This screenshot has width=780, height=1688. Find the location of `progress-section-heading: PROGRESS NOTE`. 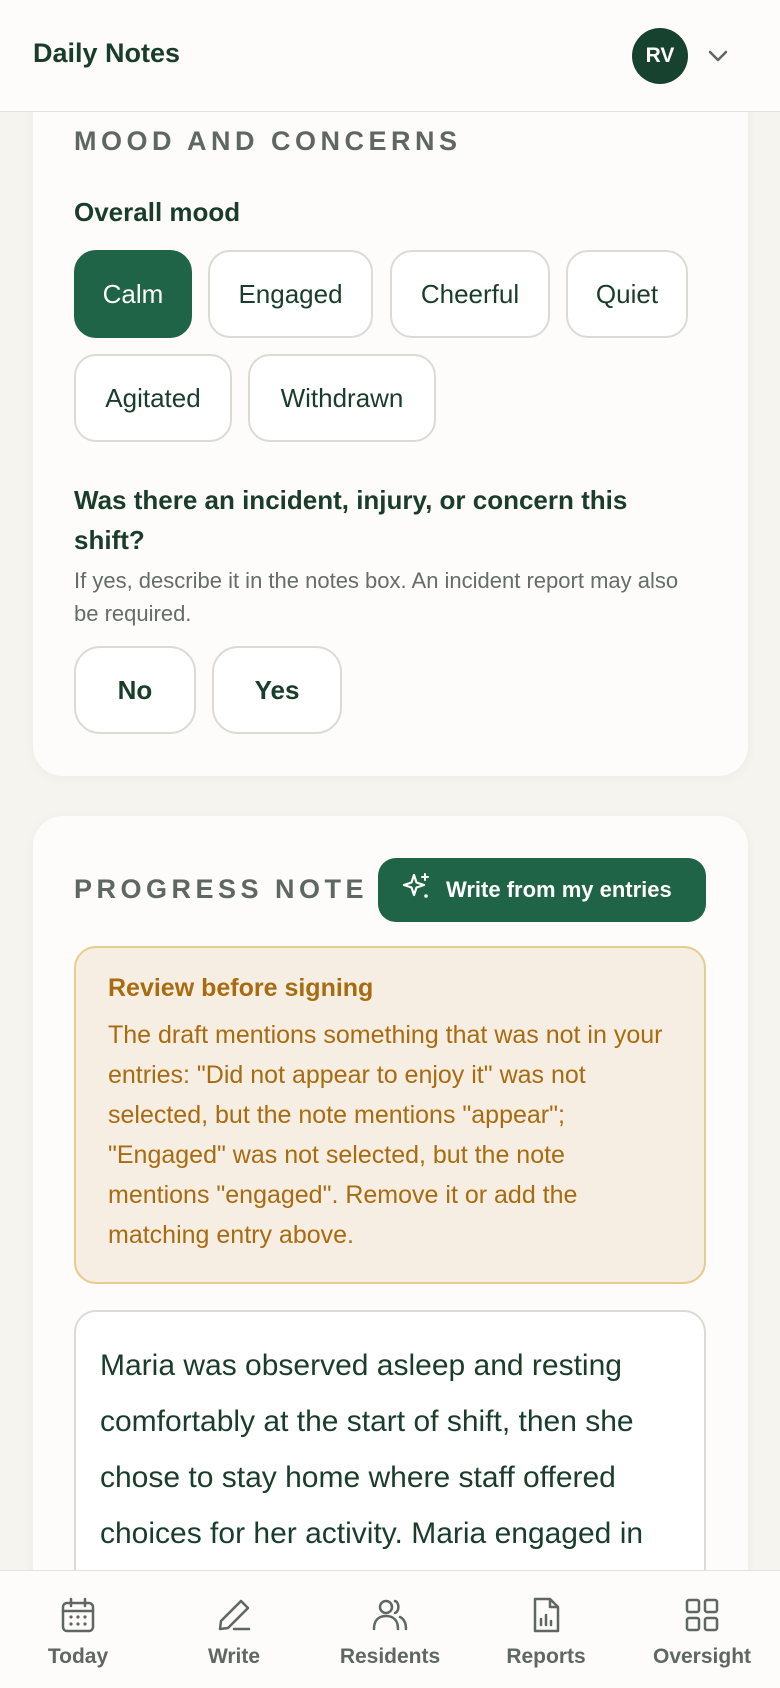

progress-section-heading: PROGRESS NOTE is located at coordinates (221, 889).